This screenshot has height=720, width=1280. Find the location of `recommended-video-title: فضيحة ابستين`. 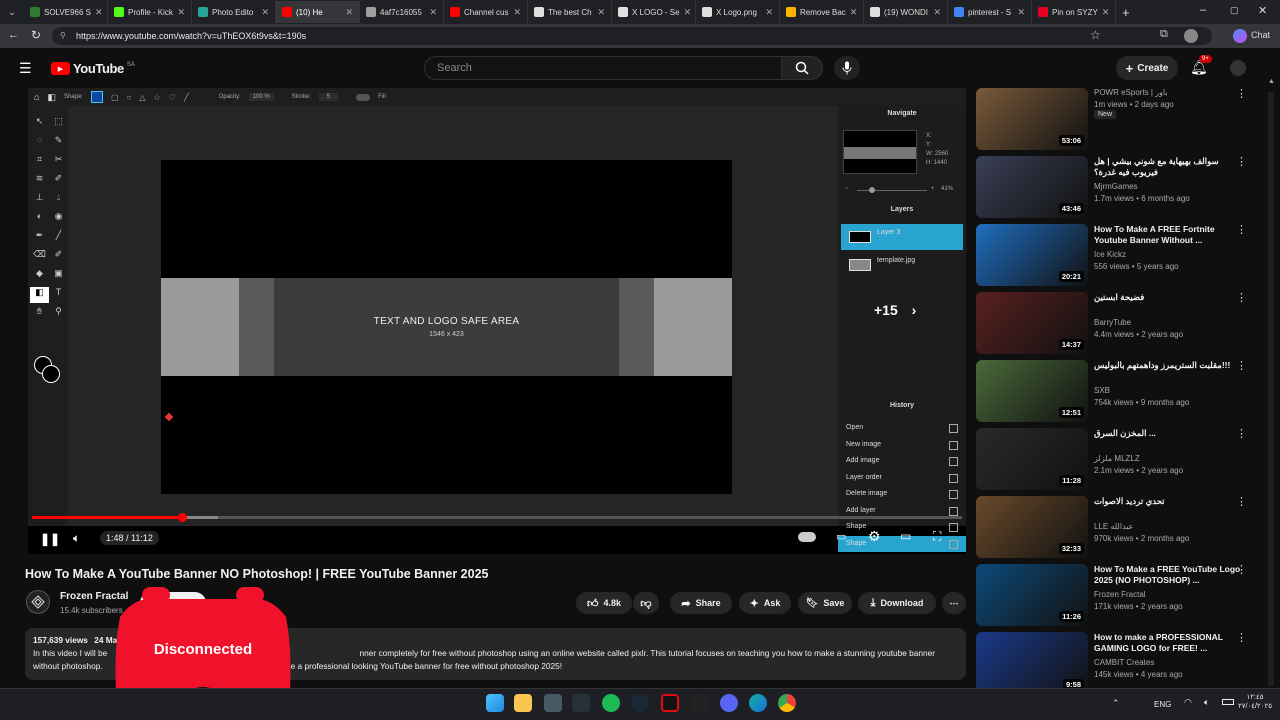

recommended-video-title: فضيحة ابستين is located at coordinates (1169, 297).